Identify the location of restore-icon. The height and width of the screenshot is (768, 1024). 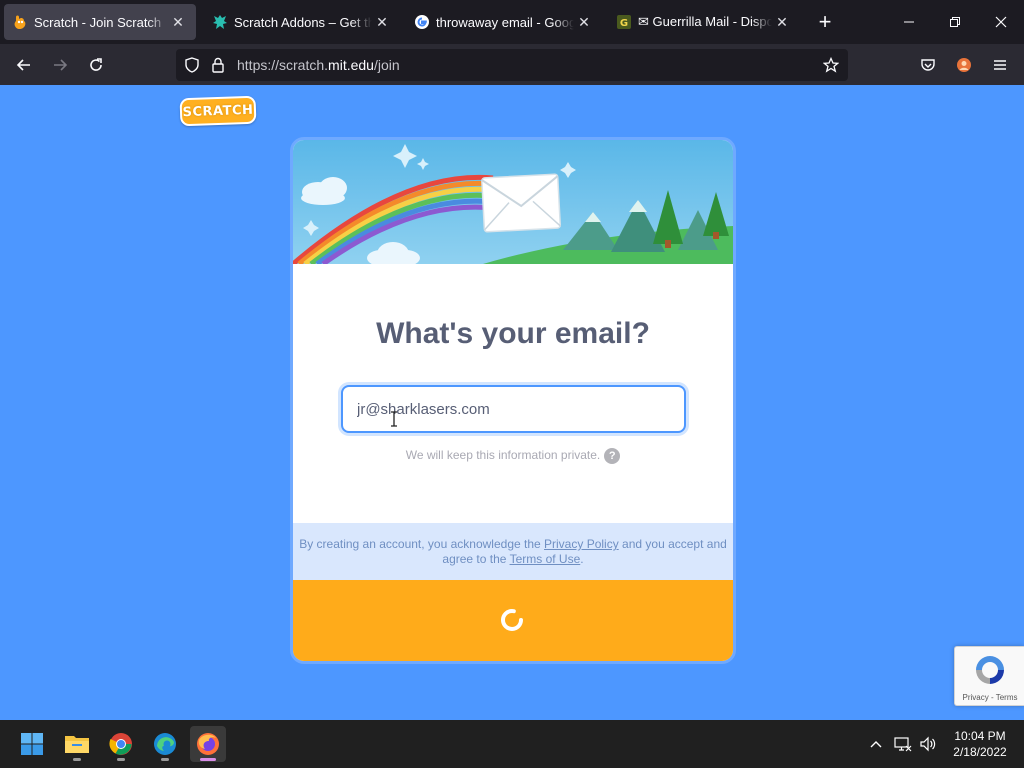
(955, 22).